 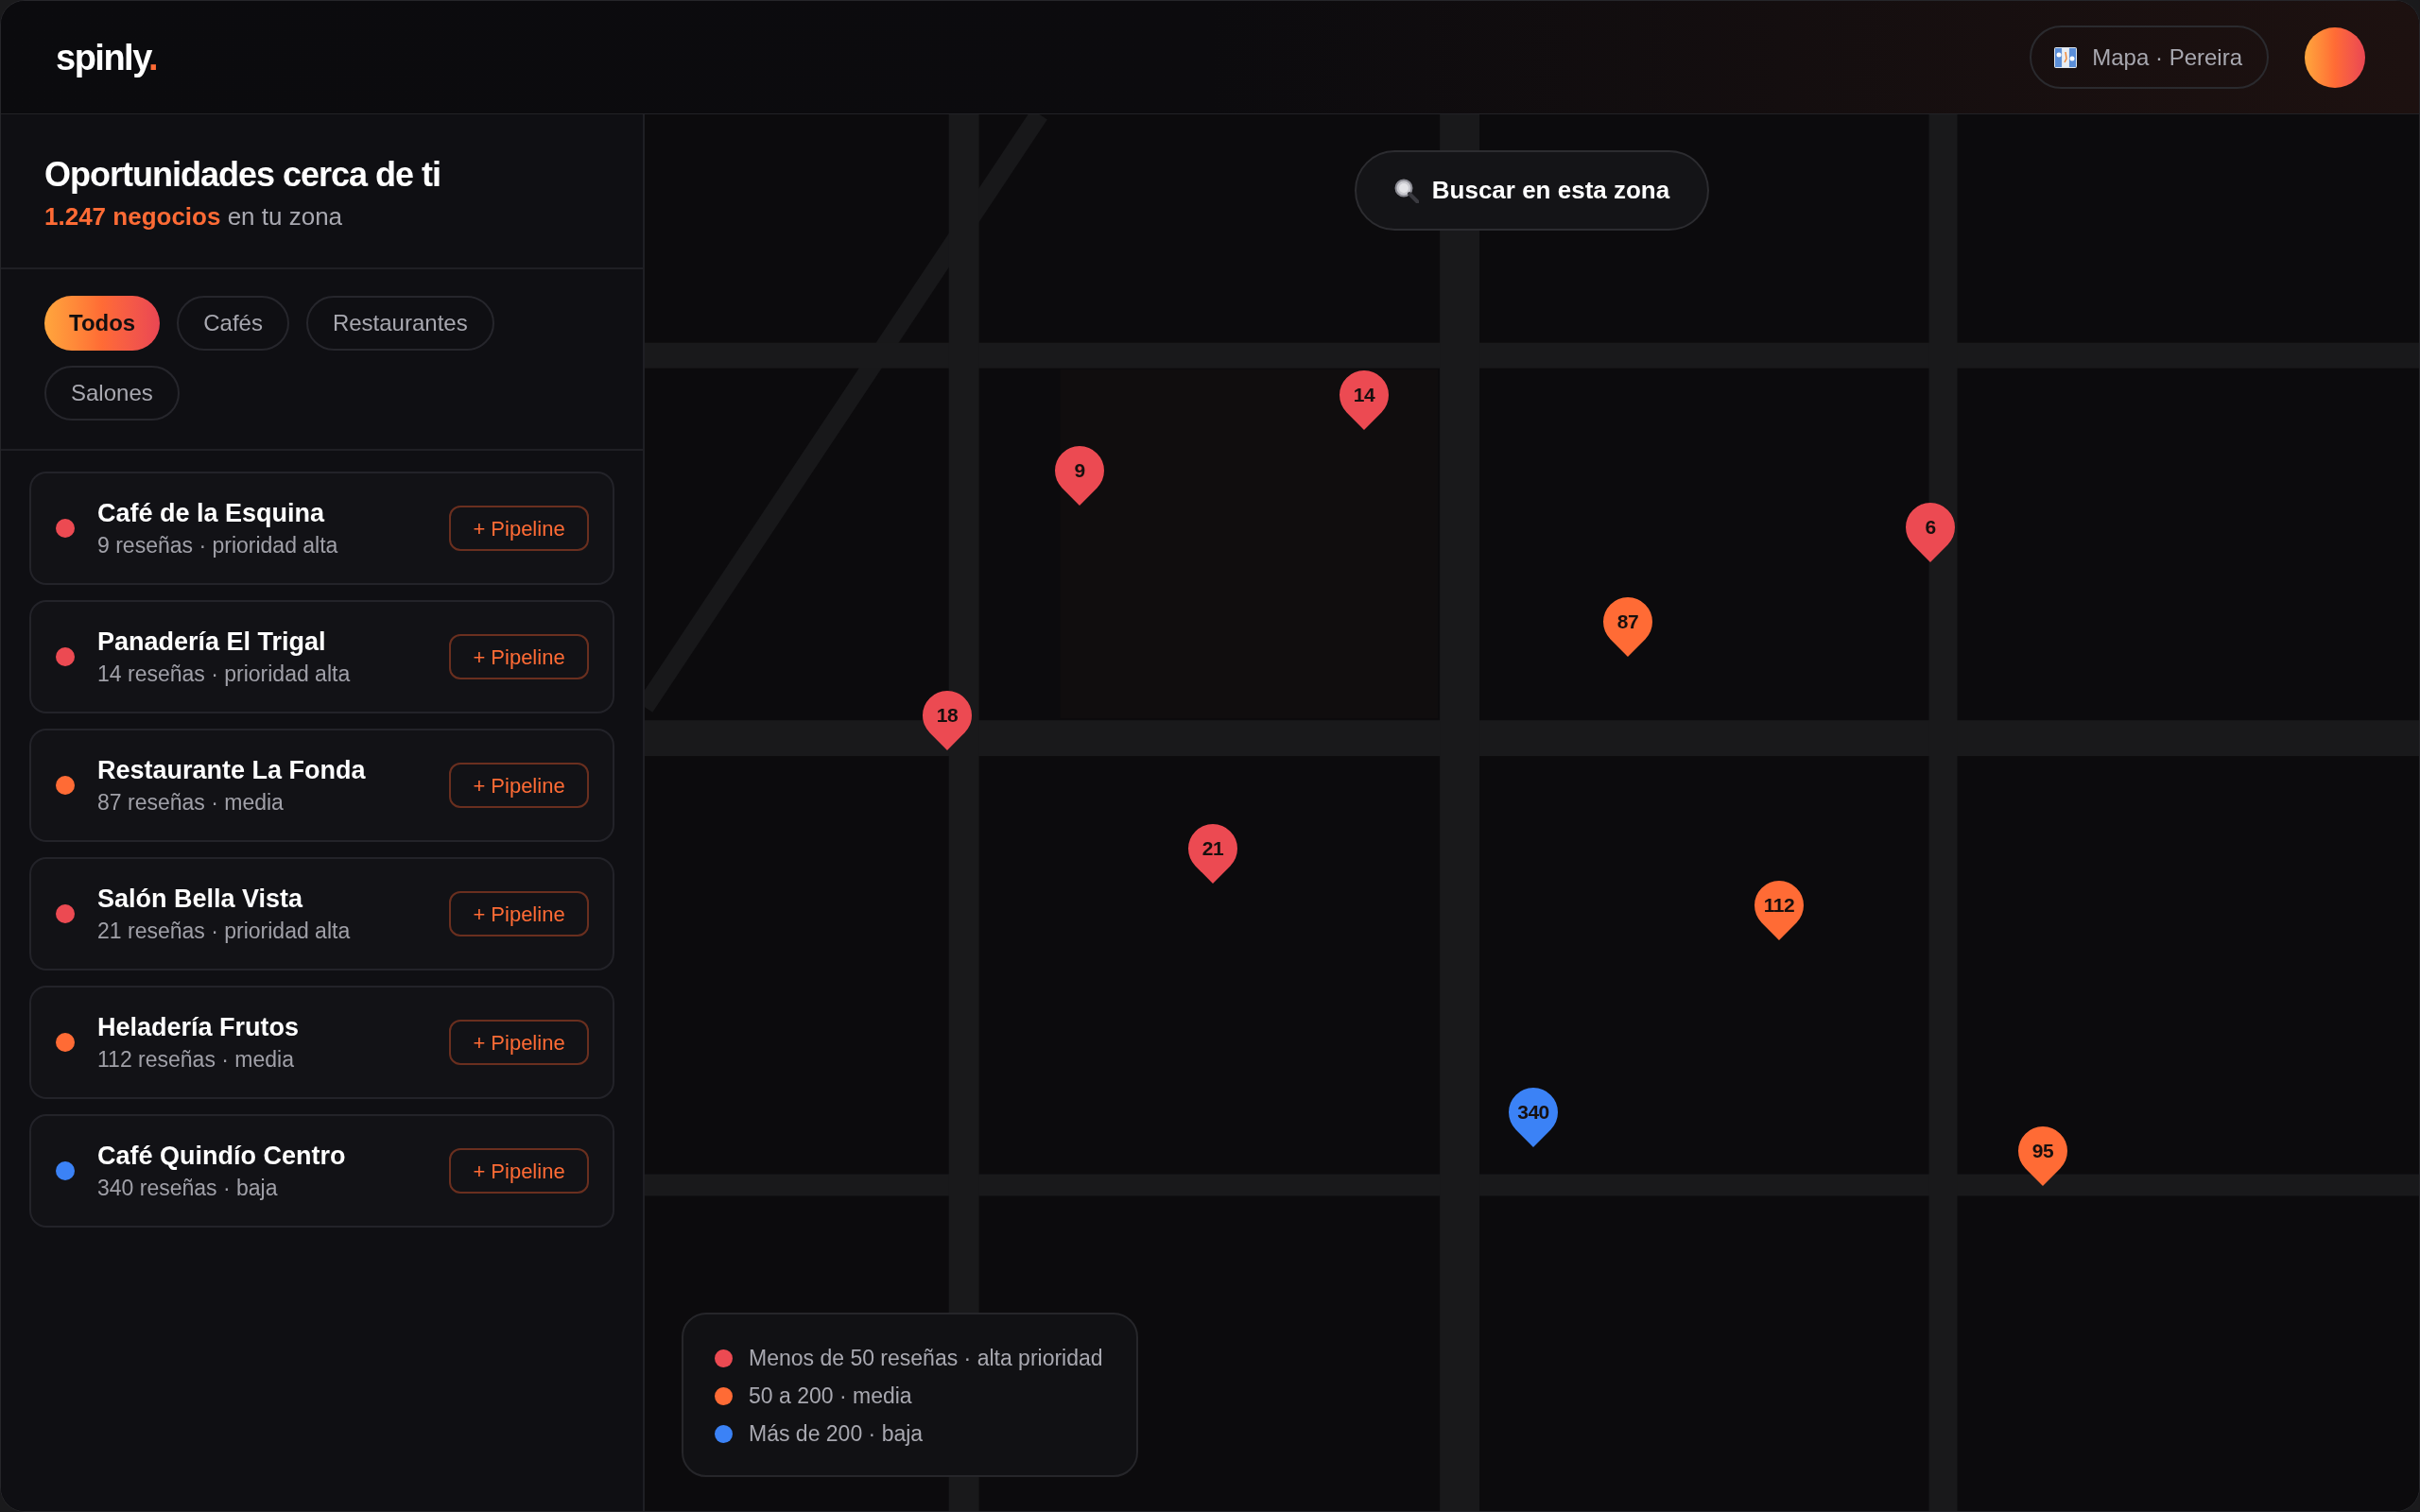 I want to click on map-icon, so click(x=2066, y=57).